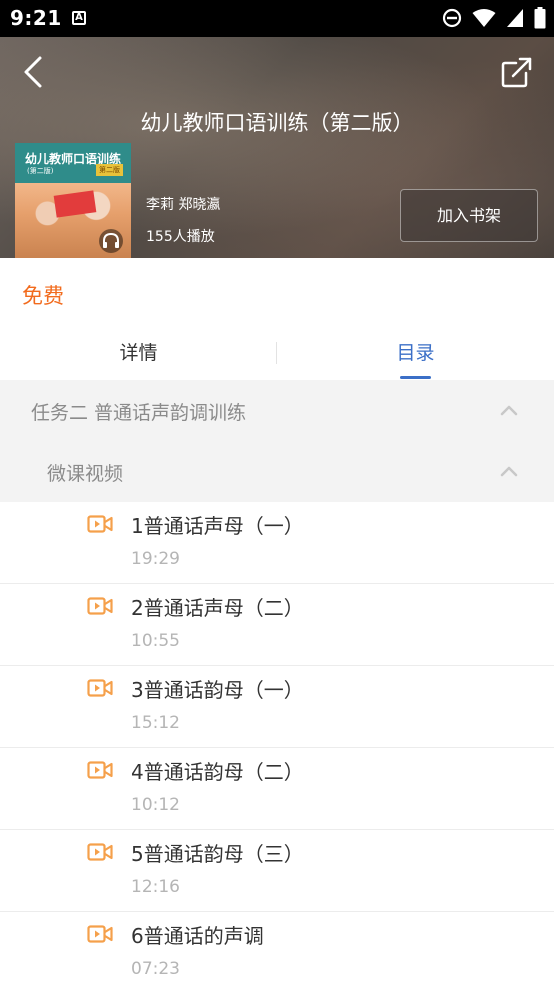  I want to click on book-cover: 幼儿教师口语训练 (第二版) 第二版, so click(73, 200).